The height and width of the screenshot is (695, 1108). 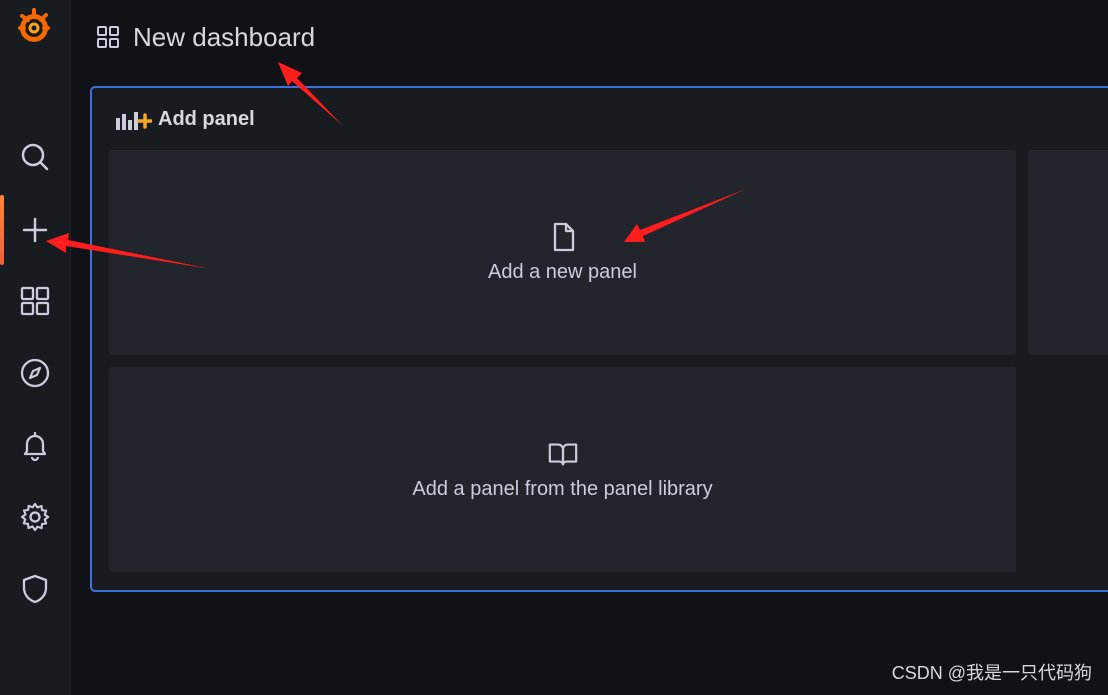 I want to click on configuration-nav-item, so click(x=35, y=517).